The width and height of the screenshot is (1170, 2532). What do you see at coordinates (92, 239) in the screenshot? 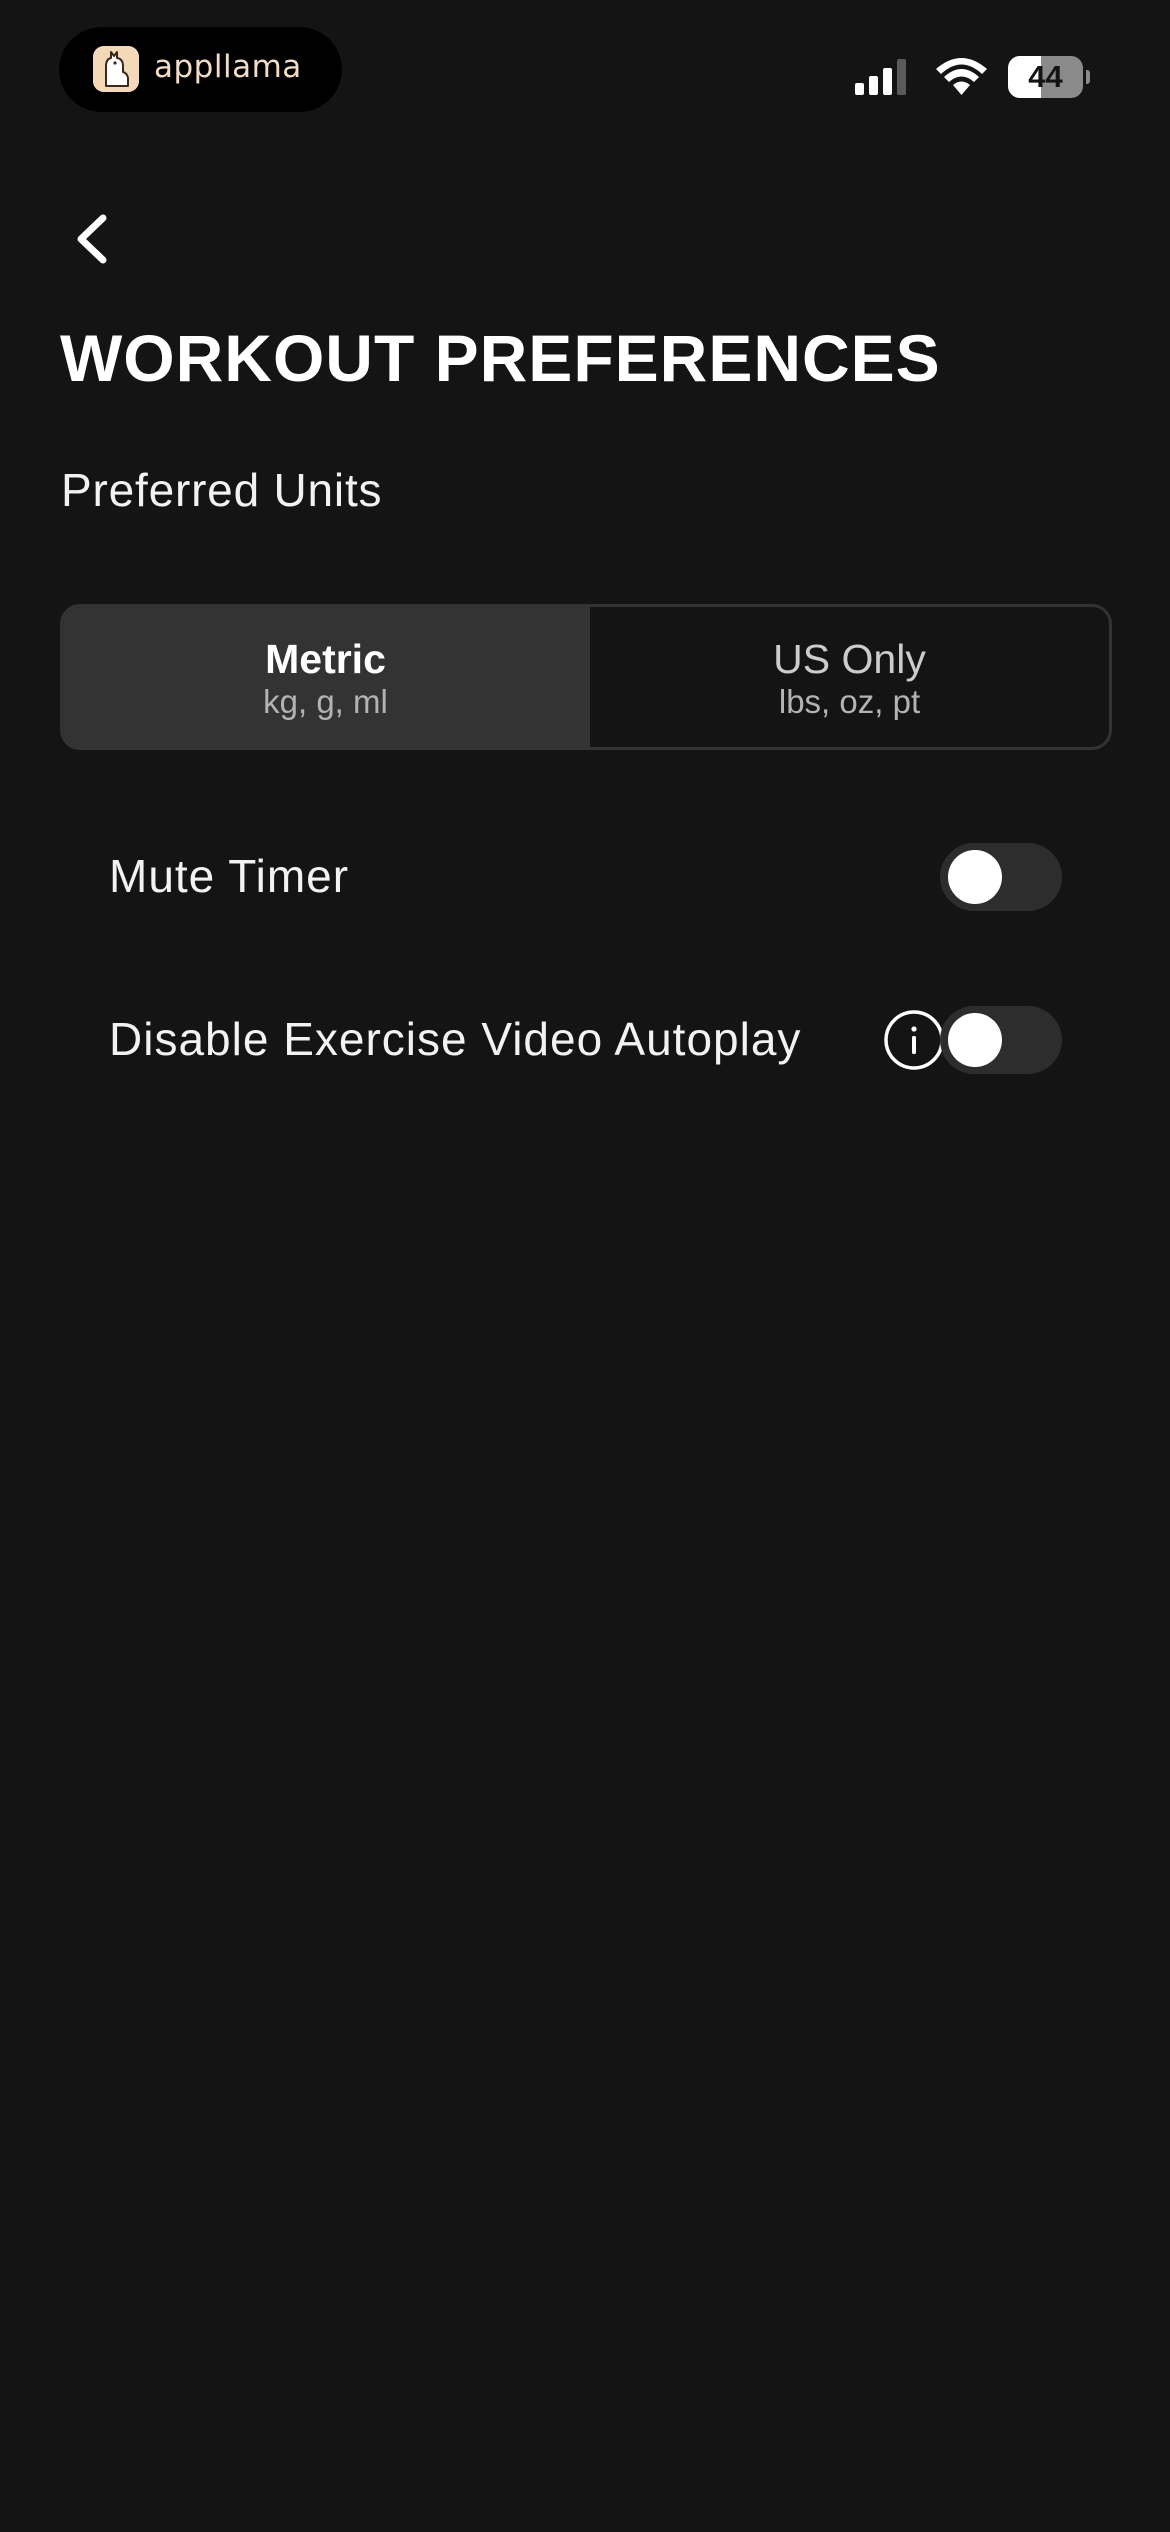
I see `chevron-left-icon` at bounding box center [92, 239].